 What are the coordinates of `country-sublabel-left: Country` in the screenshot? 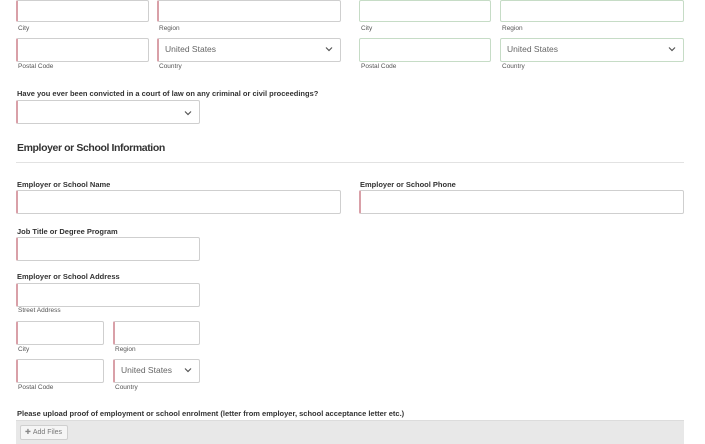 It's located at (170, 66).